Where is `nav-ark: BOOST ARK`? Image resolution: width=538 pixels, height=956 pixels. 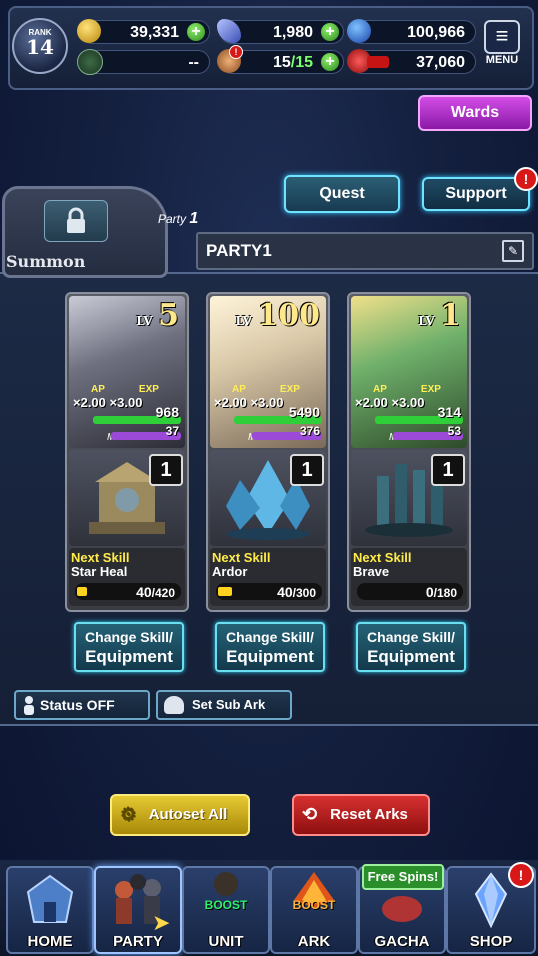
nav-ark: BOOST ARK is located at coordinates (314, 910).